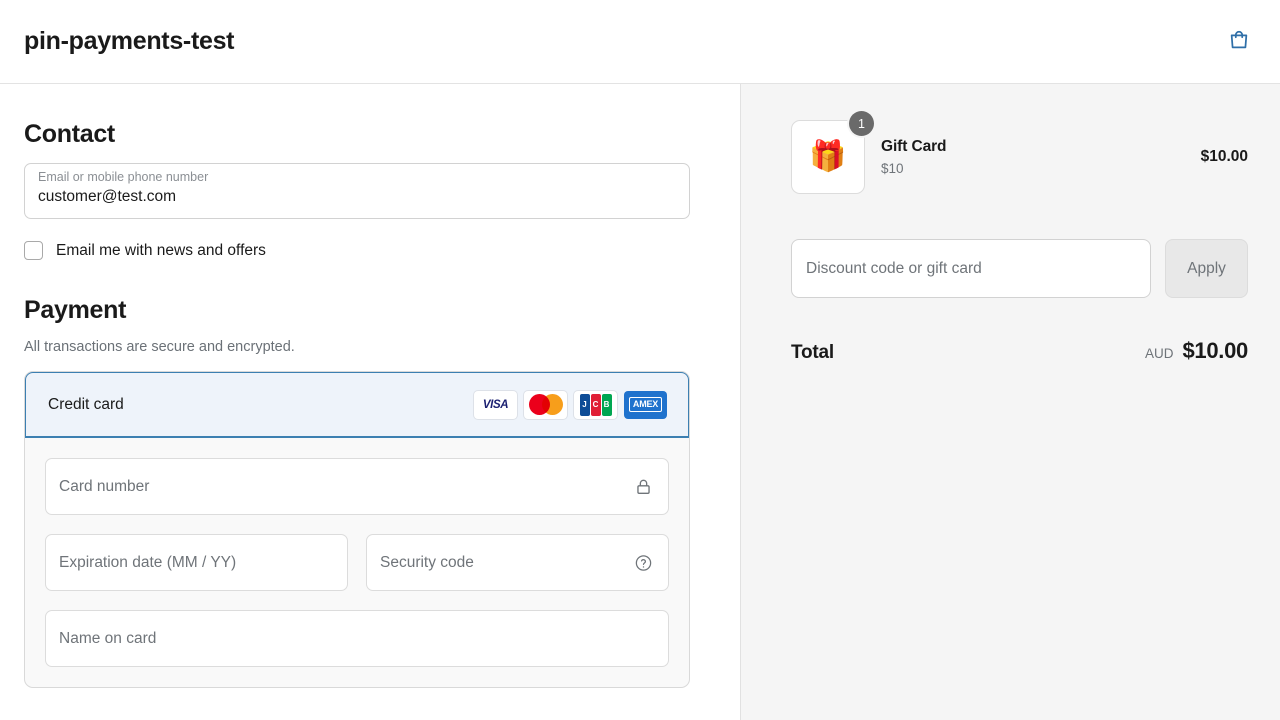 Image resolution: width=1280 pixels, height=720 pixels. I want to click on card-number-input: Card number, so click(357, 486).